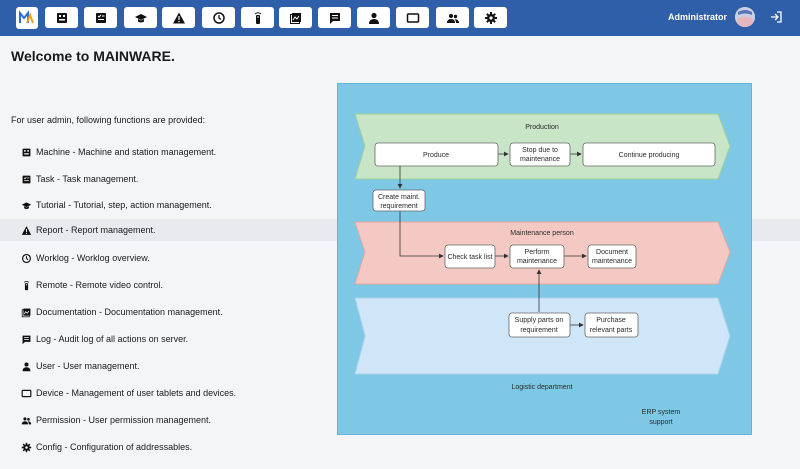 The image size is (800, 469). I want to click on erp-label-line1: ERP system, so click(661, 412).